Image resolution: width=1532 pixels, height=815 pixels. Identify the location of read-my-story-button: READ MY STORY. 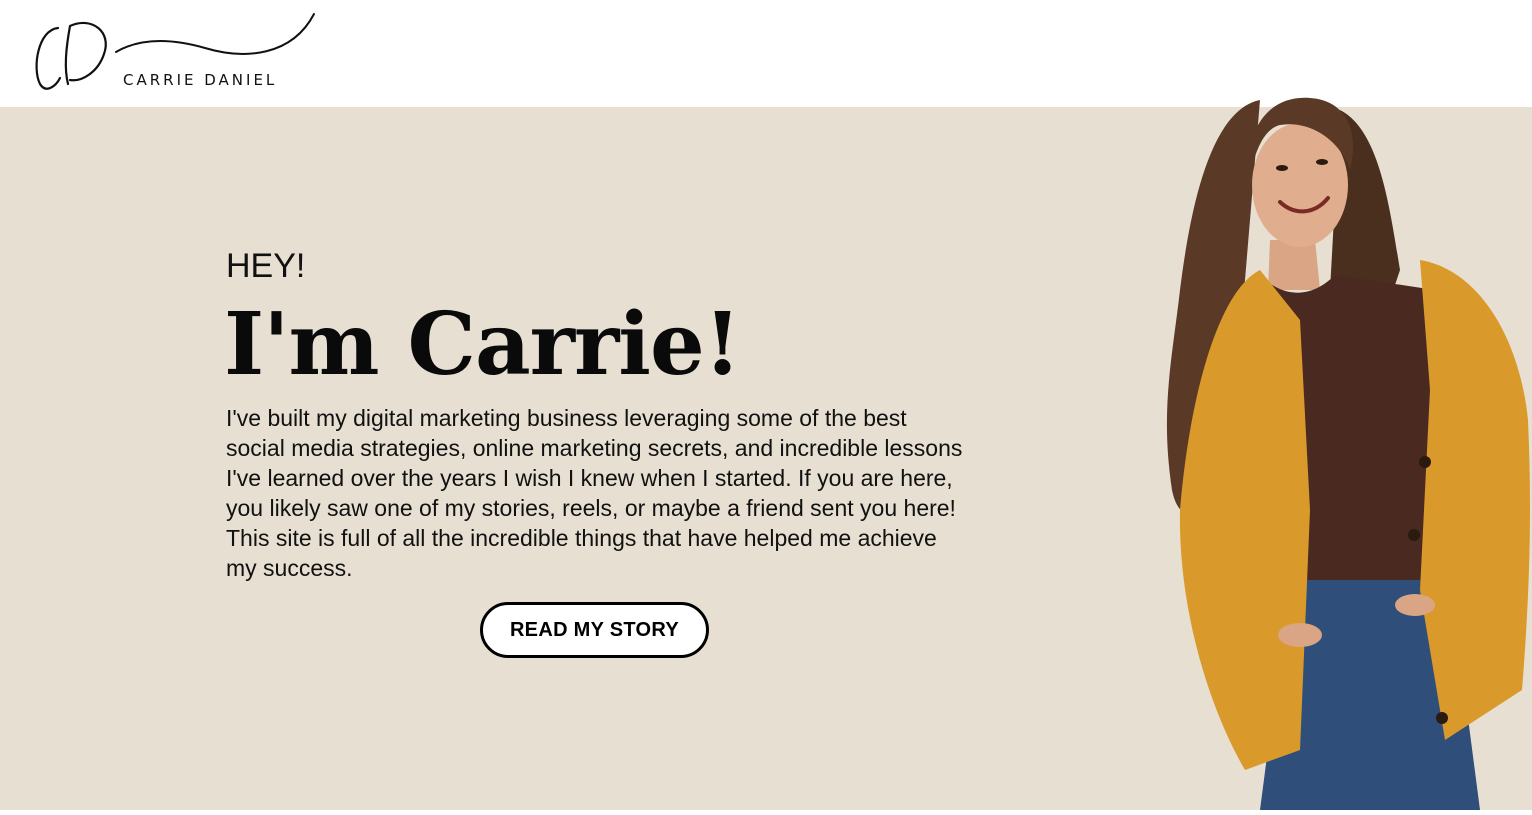
(594, 630).